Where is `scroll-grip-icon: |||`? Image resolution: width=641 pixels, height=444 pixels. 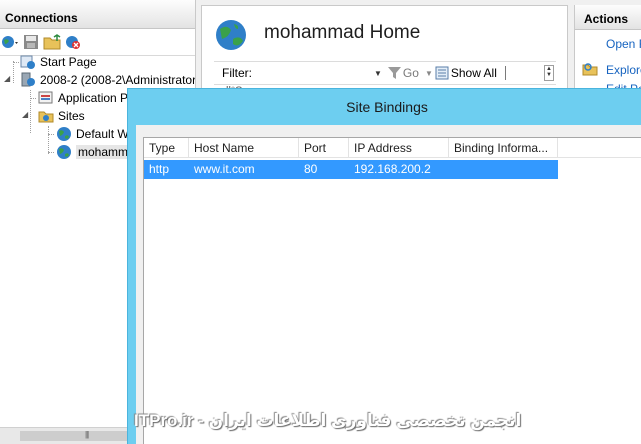
scroll-grip-icon: ||| is located at coordinates (87, 434).